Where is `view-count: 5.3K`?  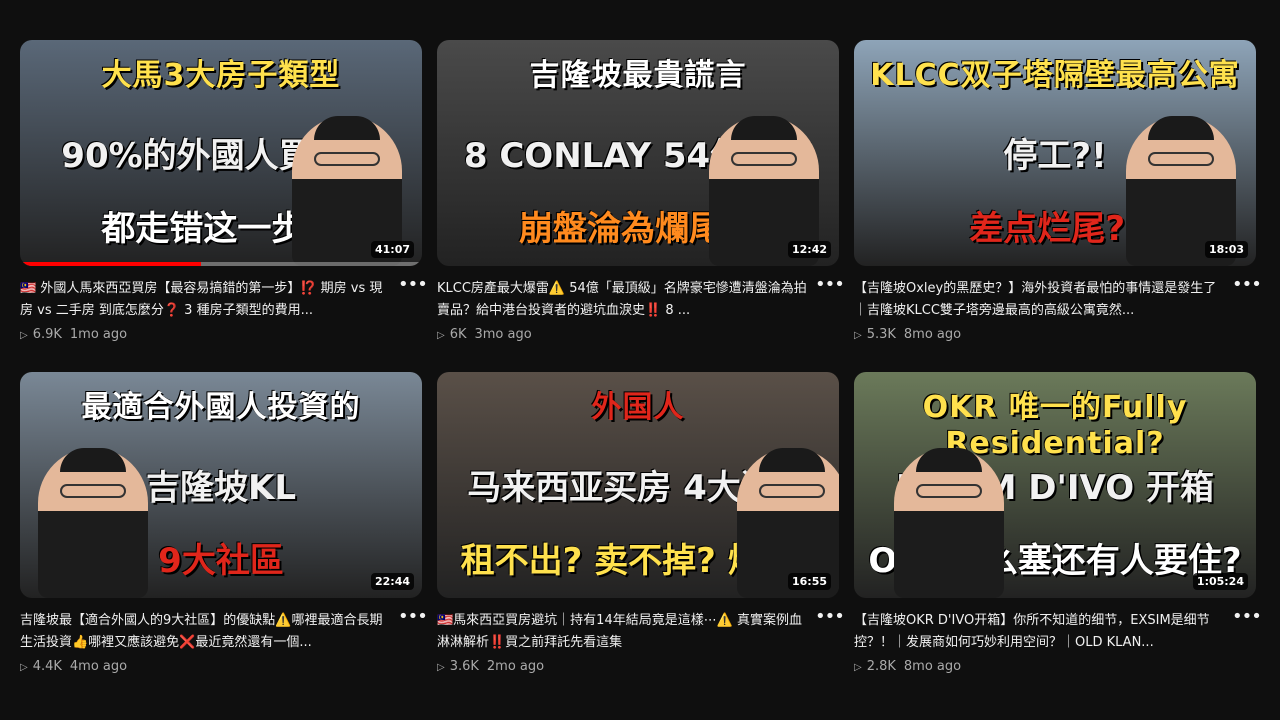
view-count: 5.3K is located at coordinates (881, 334).